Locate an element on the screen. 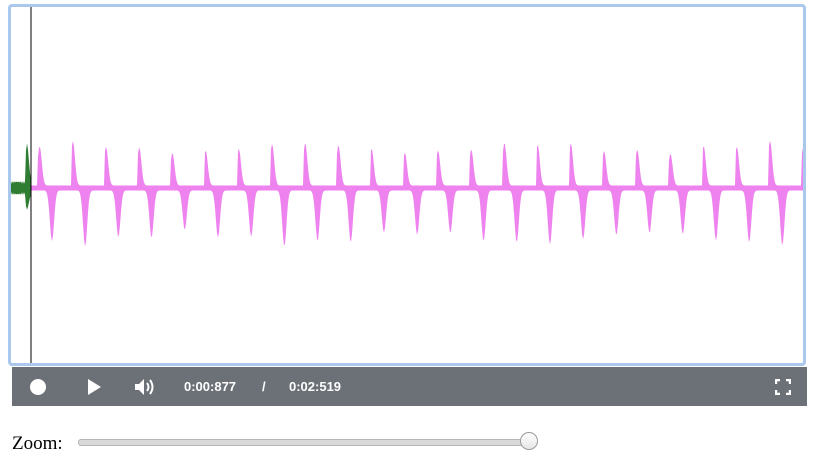 This screenshot has height=457, width=821. zoom-label: Zoom: is located at coordinates (37, 443).